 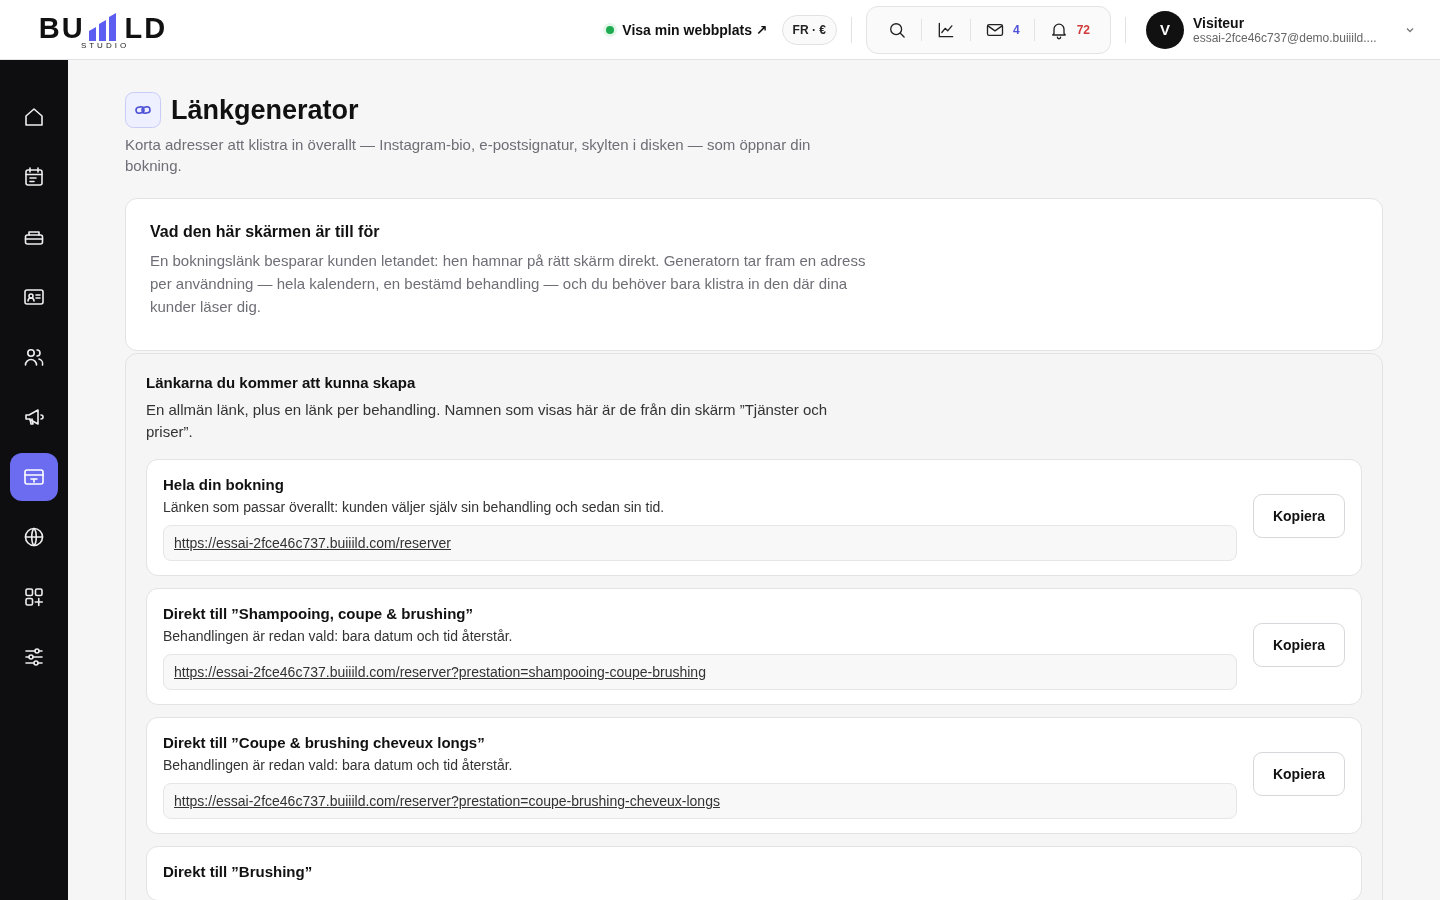 I want to click on link-description: Länken som passar överallt: kunden väljer själv sin behandling och sedan sin tid., so click(x=414, y=507).